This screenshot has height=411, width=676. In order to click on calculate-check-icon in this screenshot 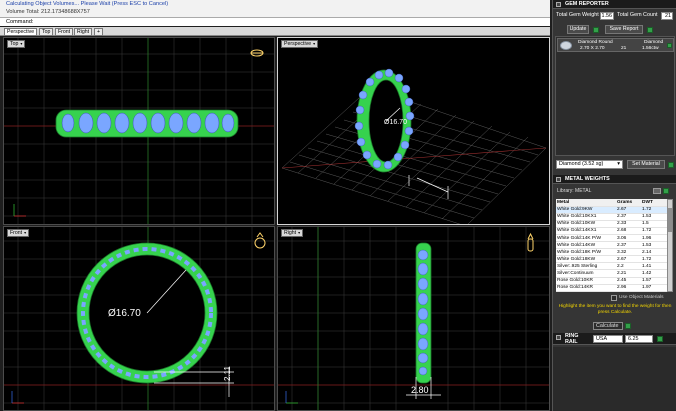, I will do `click(628, 326)`.